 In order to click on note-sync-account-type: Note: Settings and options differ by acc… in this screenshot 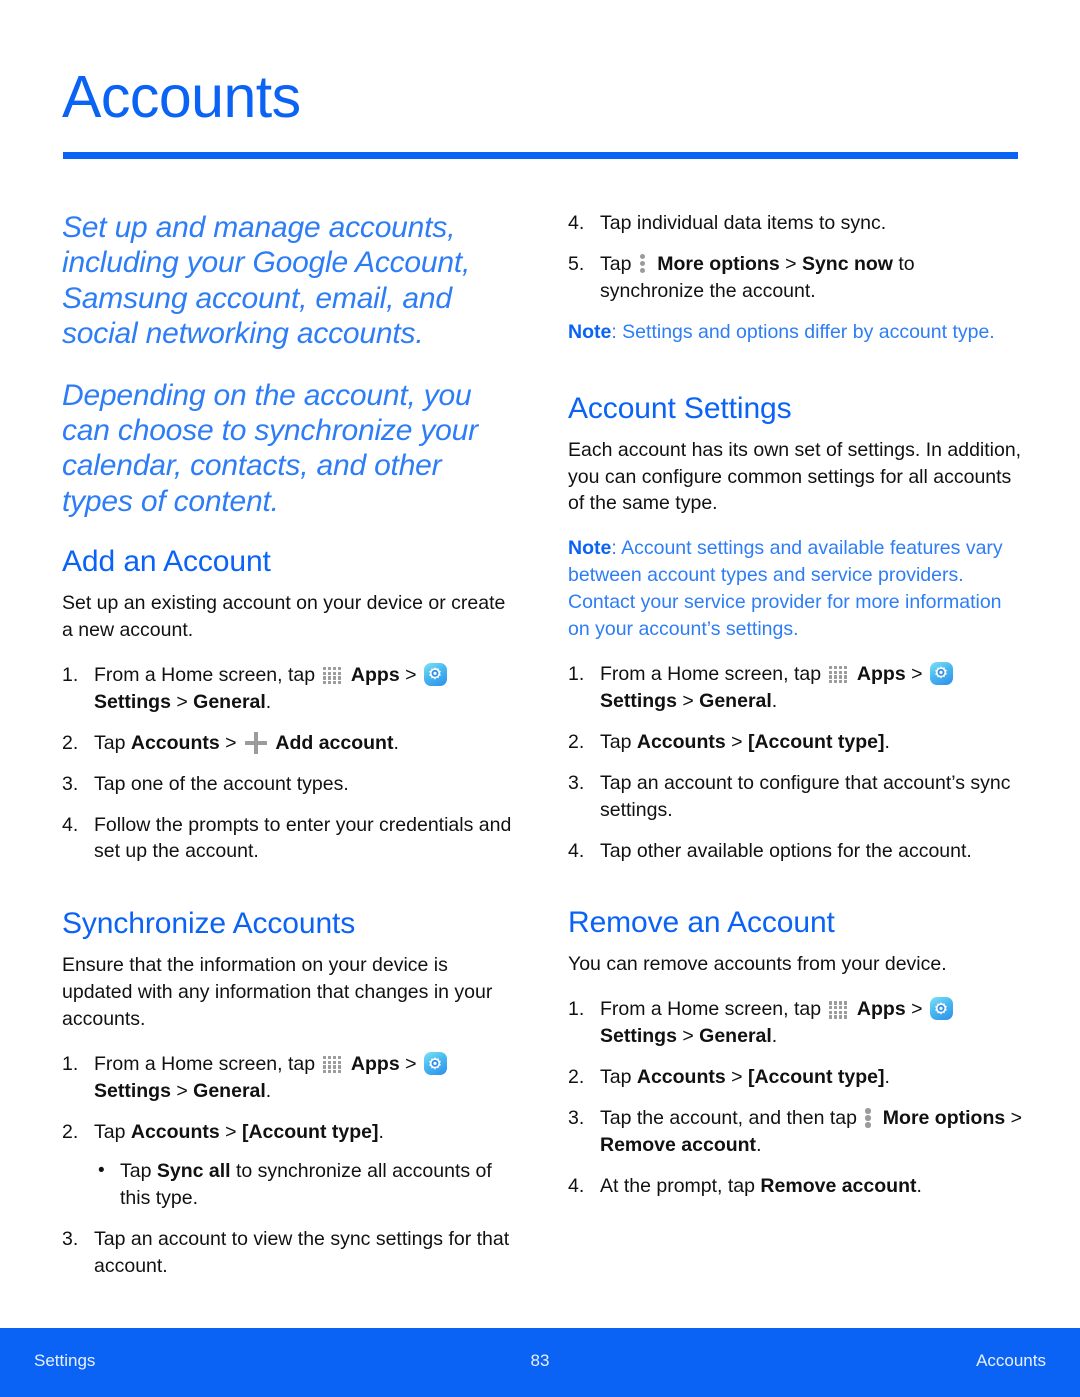, I will do `click(795, 332)`.